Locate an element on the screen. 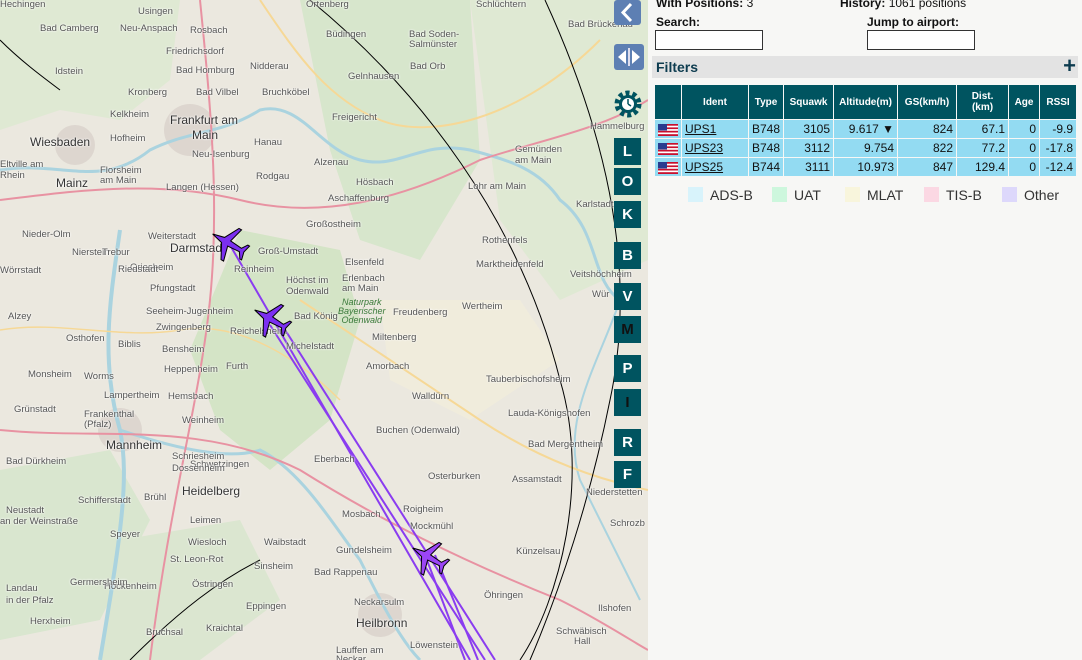 Image resolution: width=1082 pixels, height=660 pixels. settings-button is located at coordinates (628, 104).